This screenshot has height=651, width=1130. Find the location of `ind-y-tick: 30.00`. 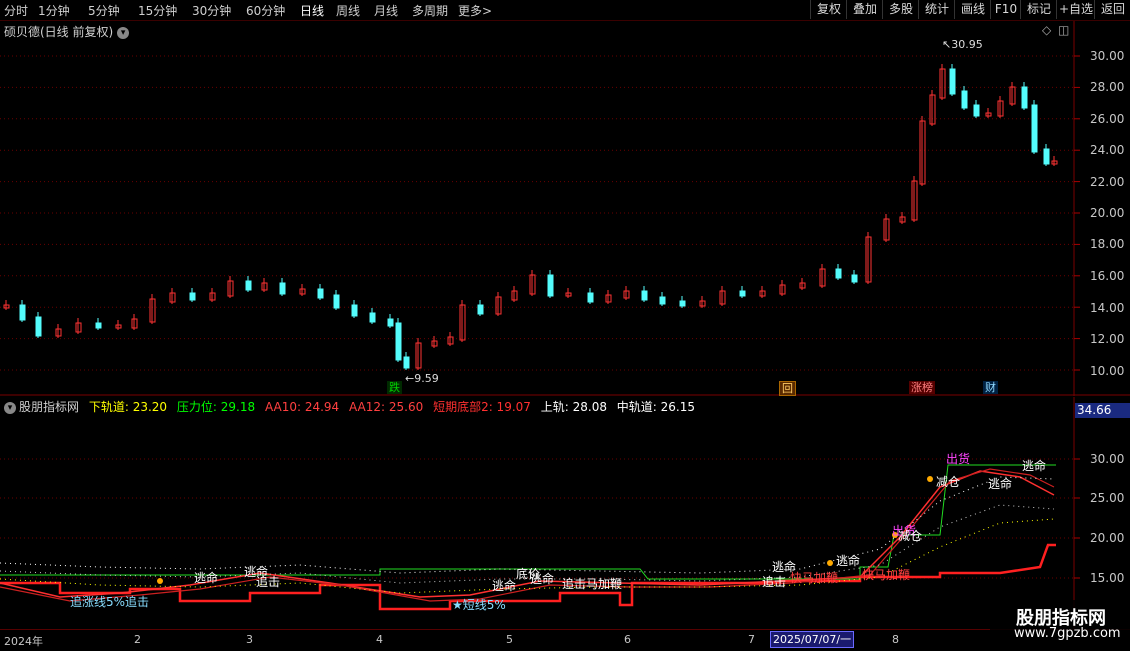

ind-y-tick: 30.00 is located at coordinates (1107, 459).